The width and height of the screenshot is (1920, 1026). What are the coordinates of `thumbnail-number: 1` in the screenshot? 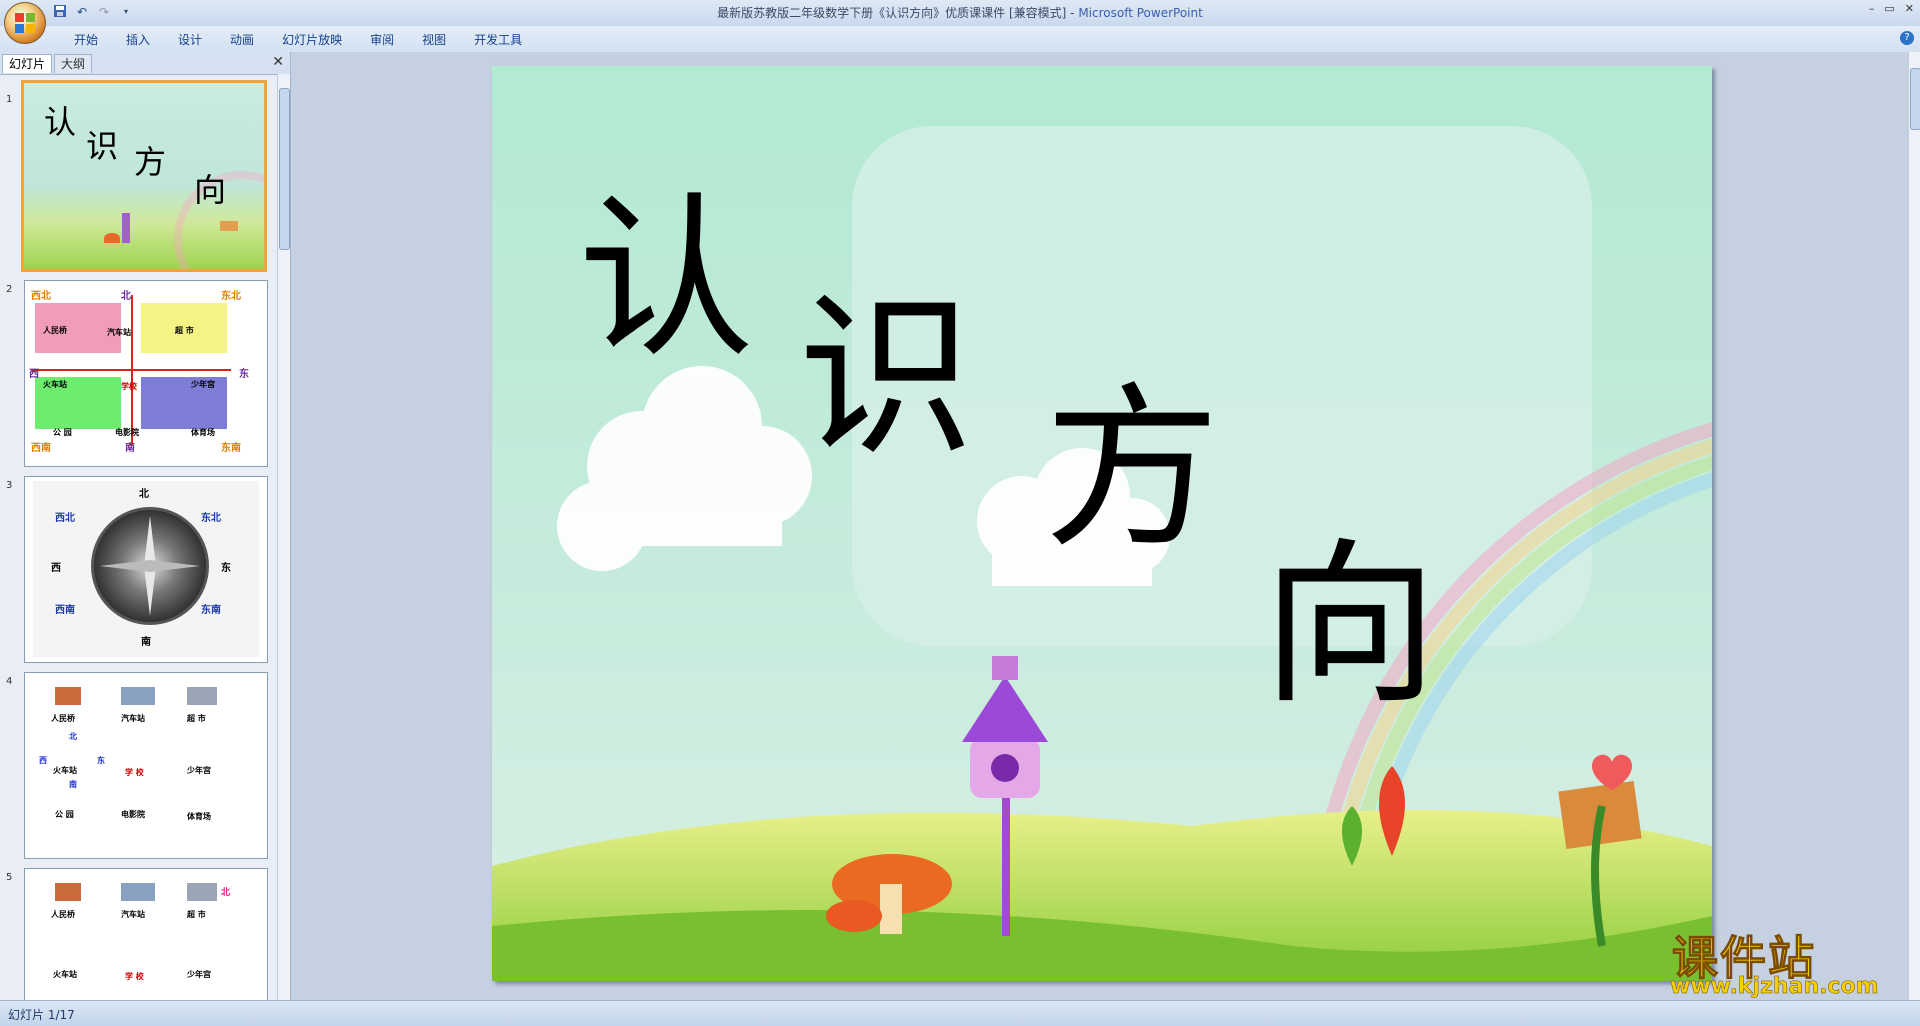 It's located at (9, 99).